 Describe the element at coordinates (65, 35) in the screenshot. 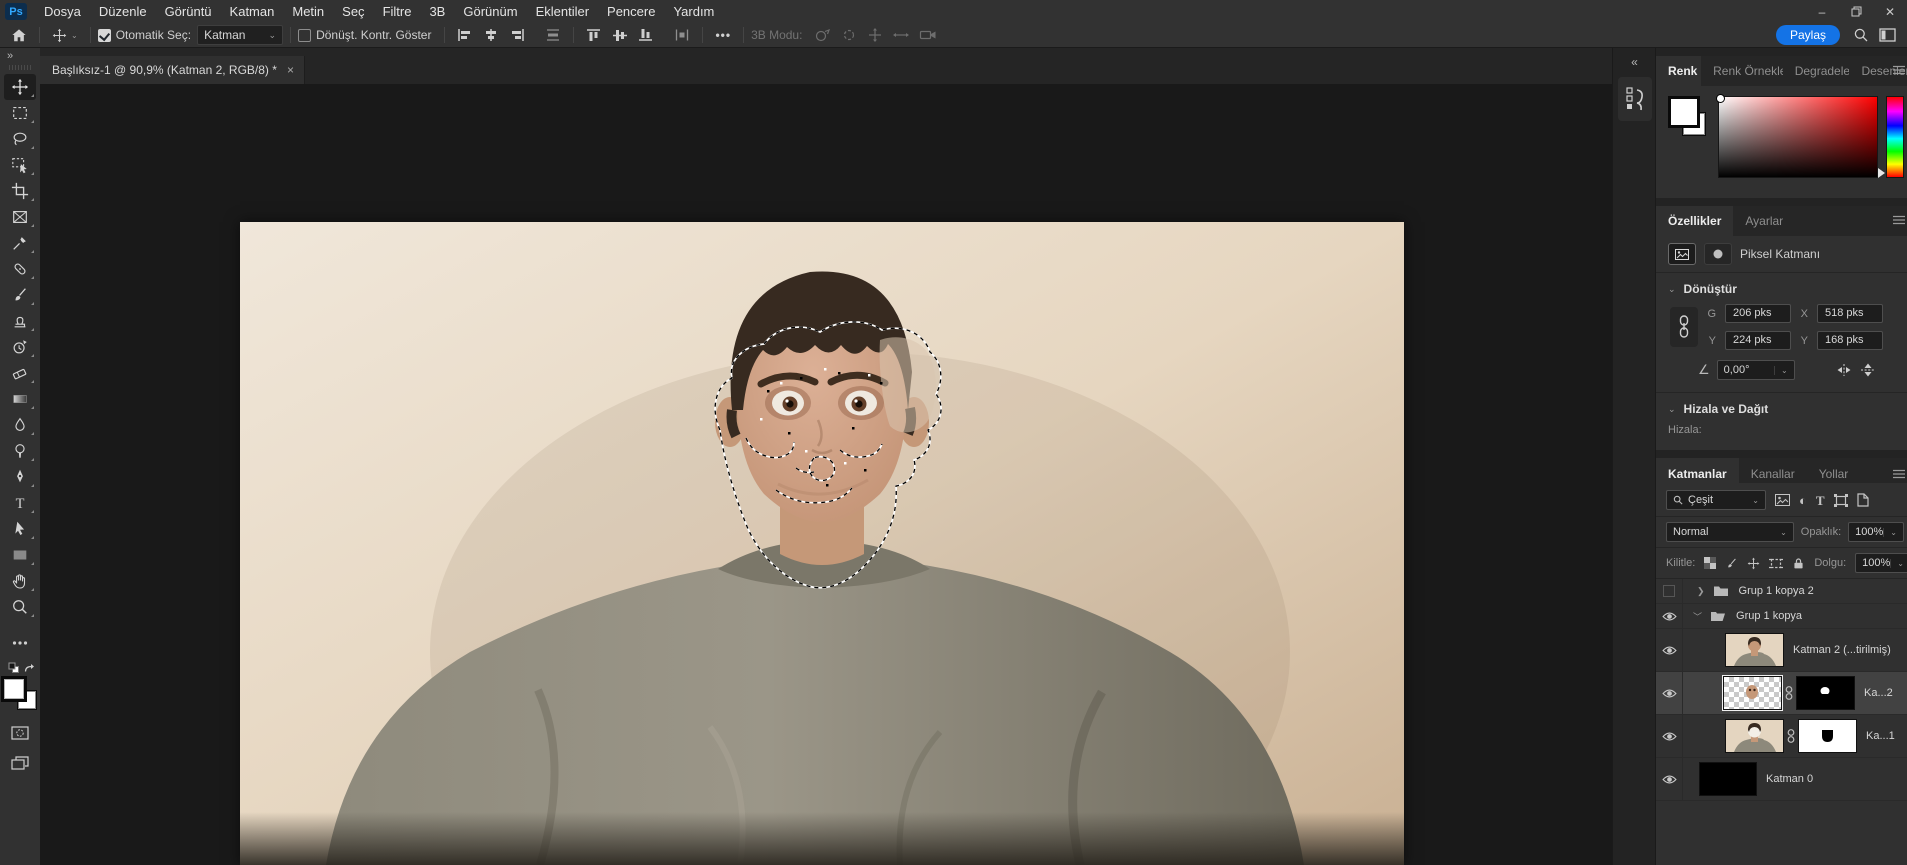

I see `move-tool-preset-icon: ⌄` at that location.